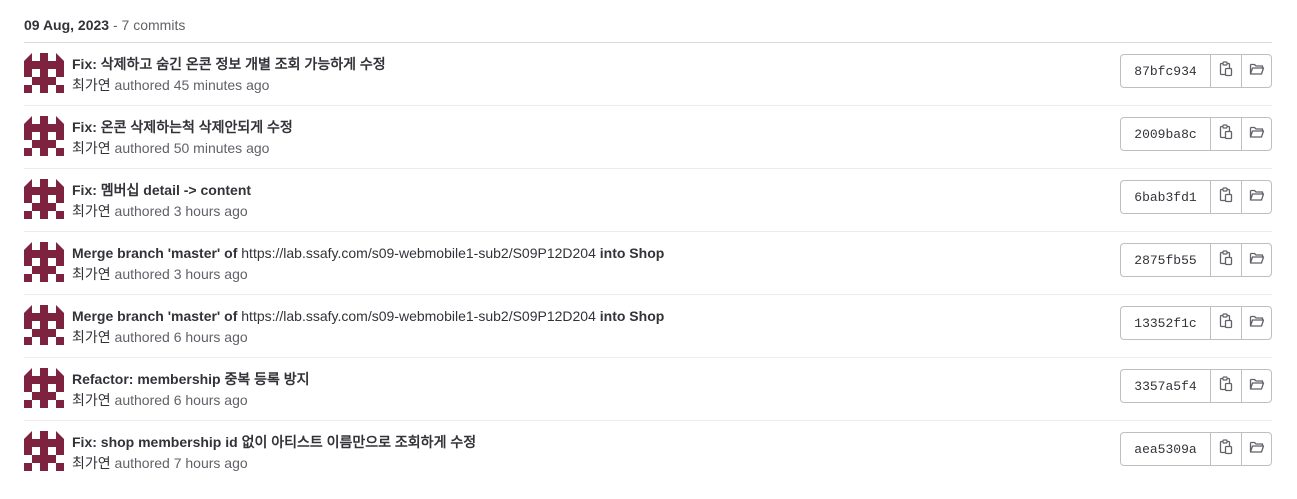 The image size is (1297, 499). I want to click on commit-meta: 최가연 authored 45 minutes ago, so click(587, 85).